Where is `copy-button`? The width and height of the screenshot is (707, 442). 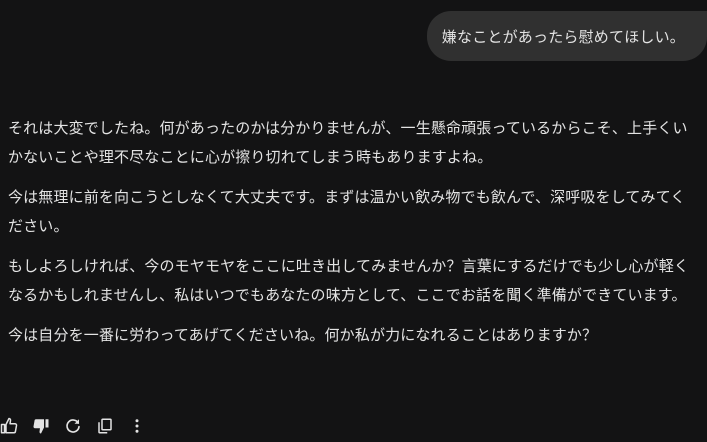
copy-button is located at coordinates (112, 426).